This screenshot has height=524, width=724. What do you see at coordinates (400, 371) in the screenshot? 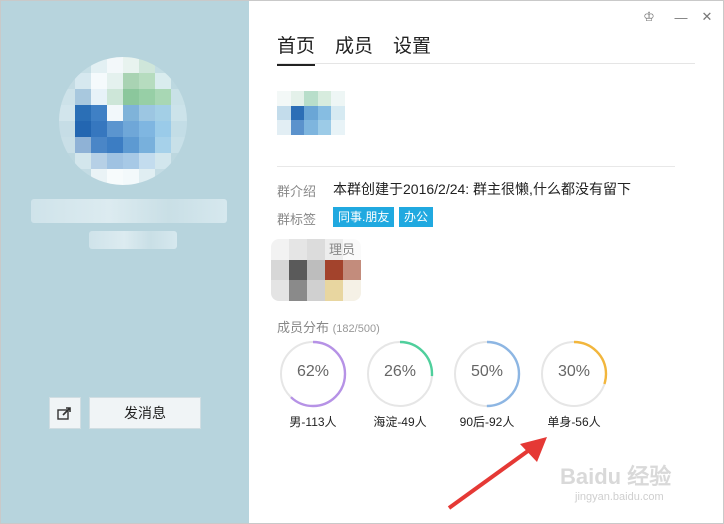
I see `ring-percent: 26%` at bounding box center [400, 371].